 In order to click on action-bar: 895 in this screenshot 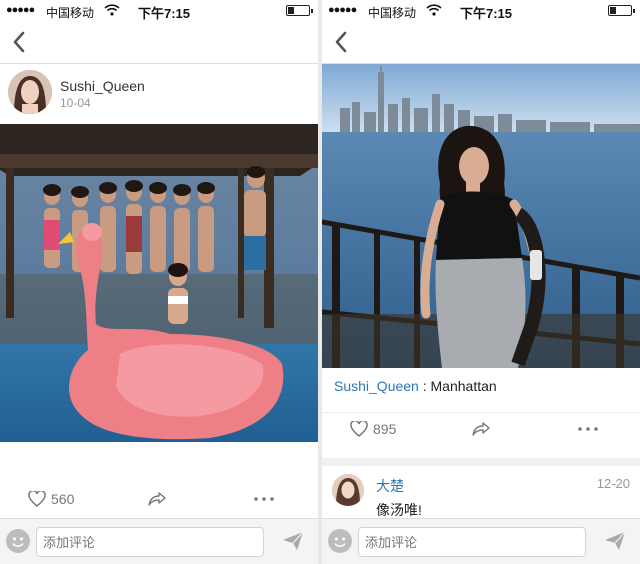, I will do `click(481, 430)`.